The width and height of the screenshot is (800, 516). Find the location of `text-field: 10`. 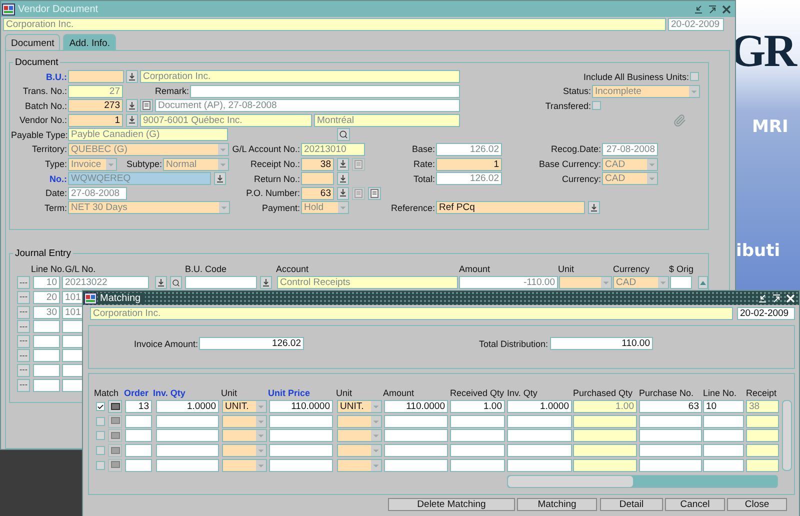

text-field: 10 is located at coordinates (723, 406).